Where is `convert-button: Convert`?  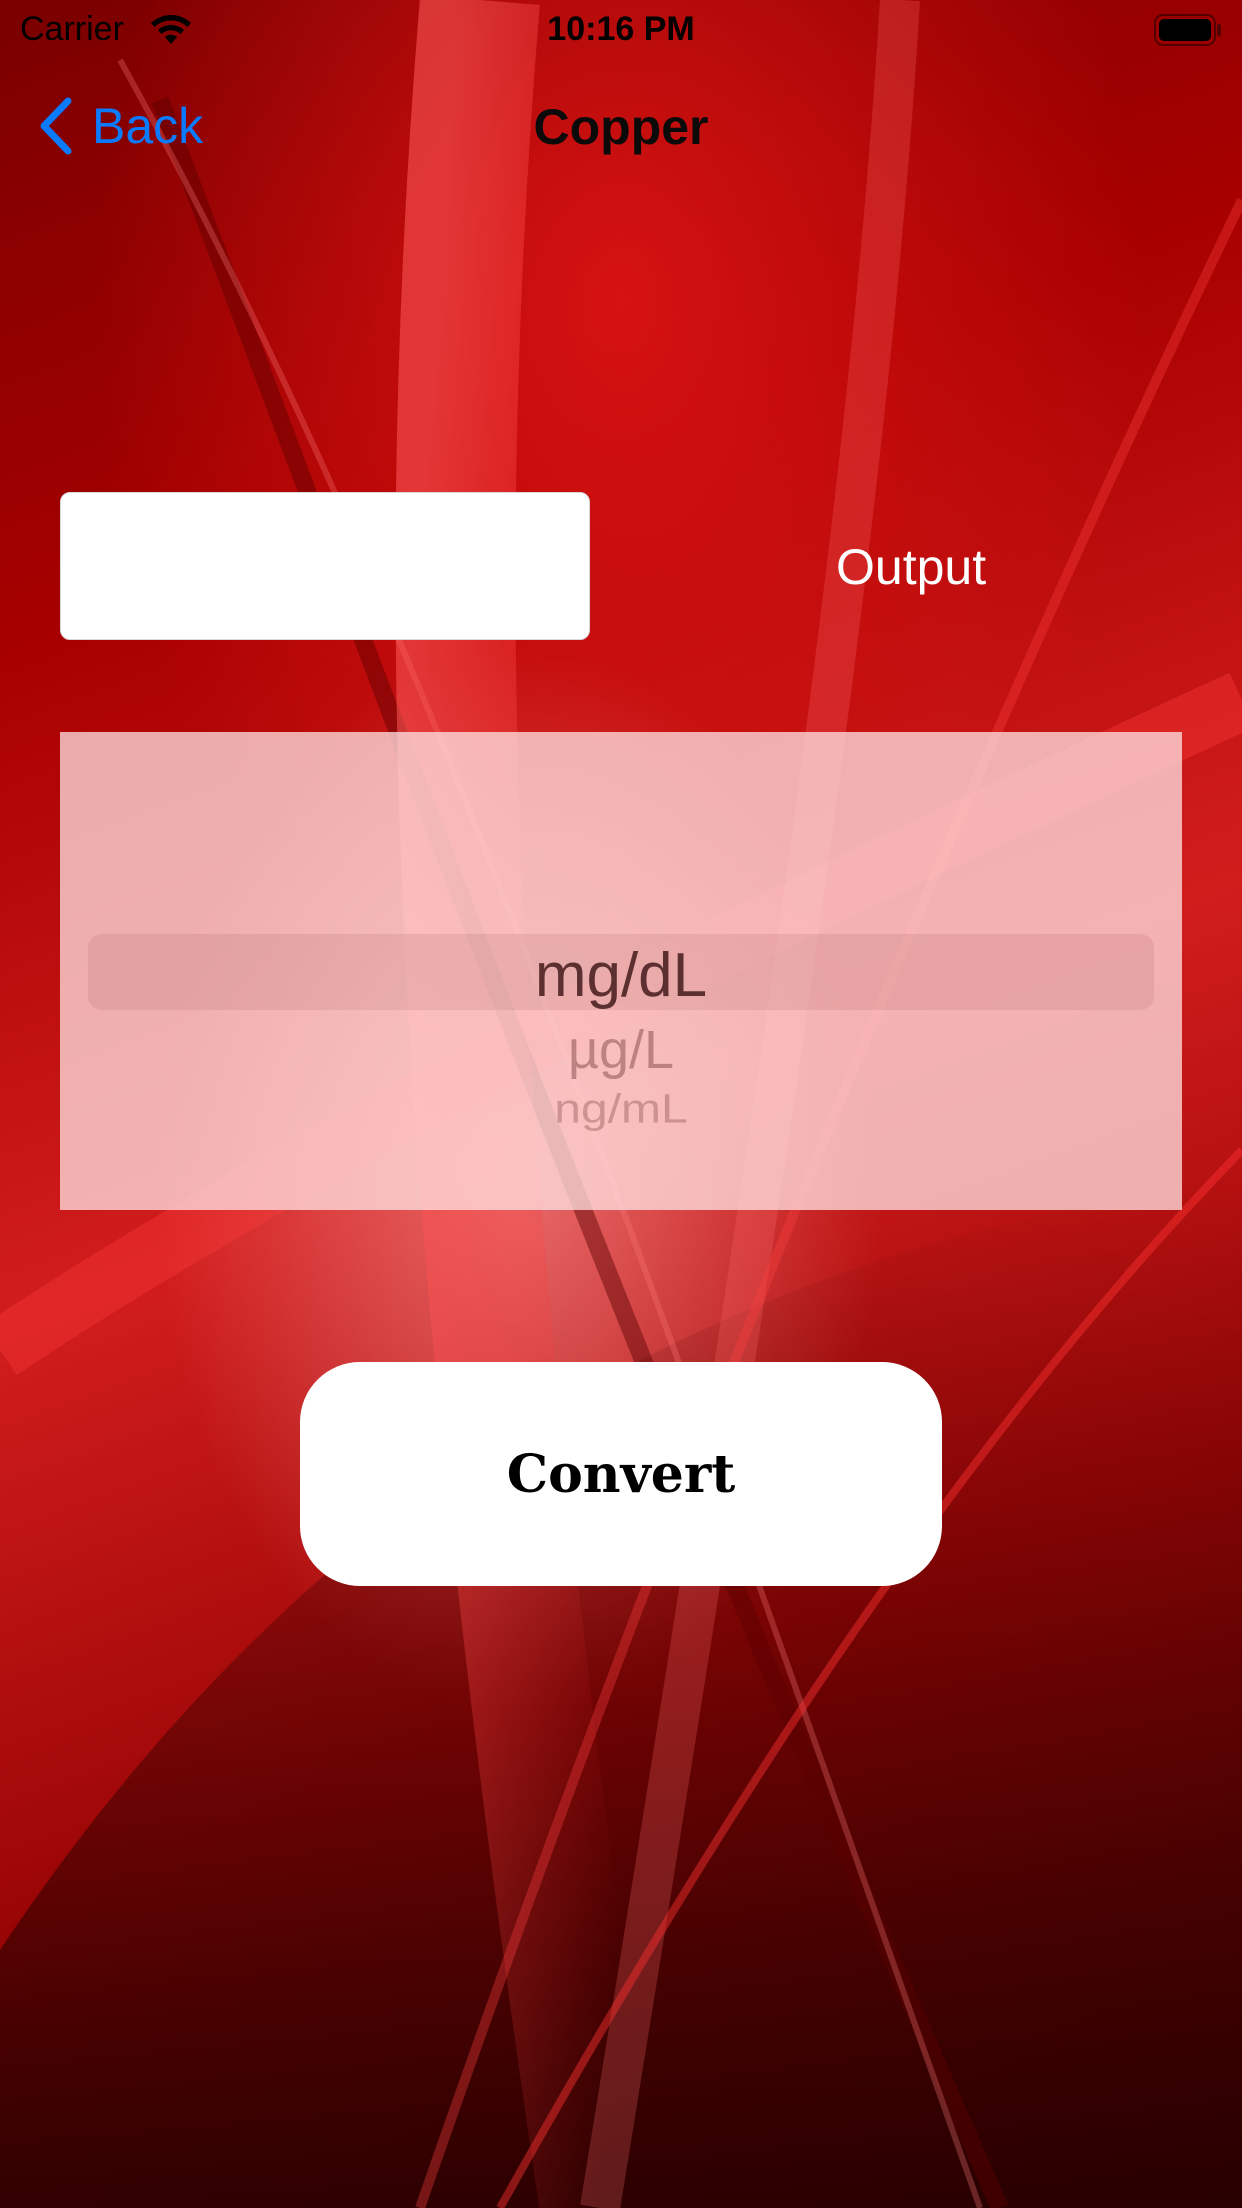
convert-button: Convert is located at coordinates (621, 1474).